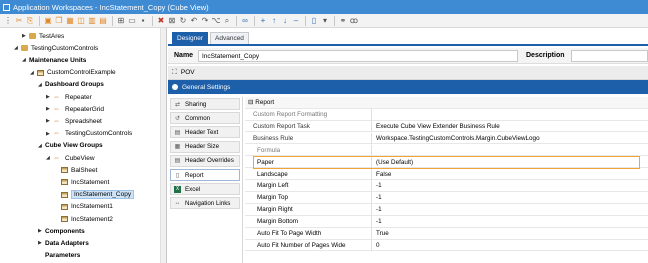 Image resolution: width=648 pixels, height=263 pixels. What do you see at coordinates (314, 21) in the screenshot?
I see `page-icon: ▯` at bounding box center [314, 21].